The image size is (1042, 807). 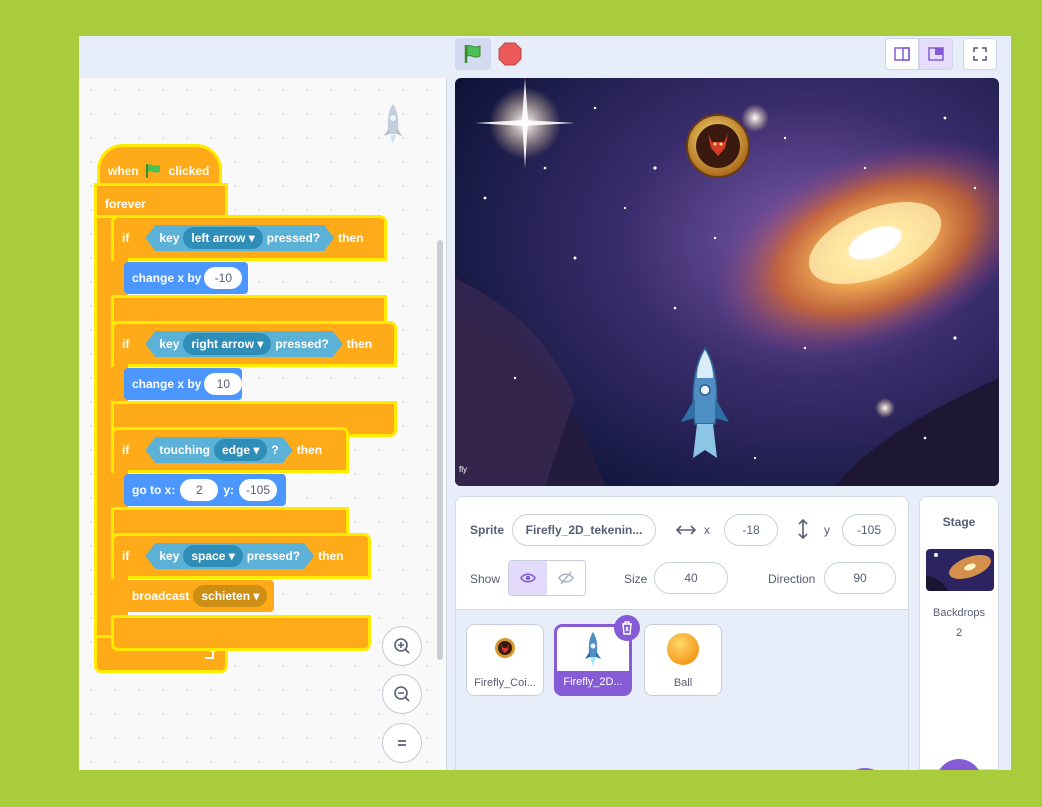 What do you see at coordinates (210, 653) in the screenshot?
I see `loop-arrow-icon` at bounding box center [210, 653].